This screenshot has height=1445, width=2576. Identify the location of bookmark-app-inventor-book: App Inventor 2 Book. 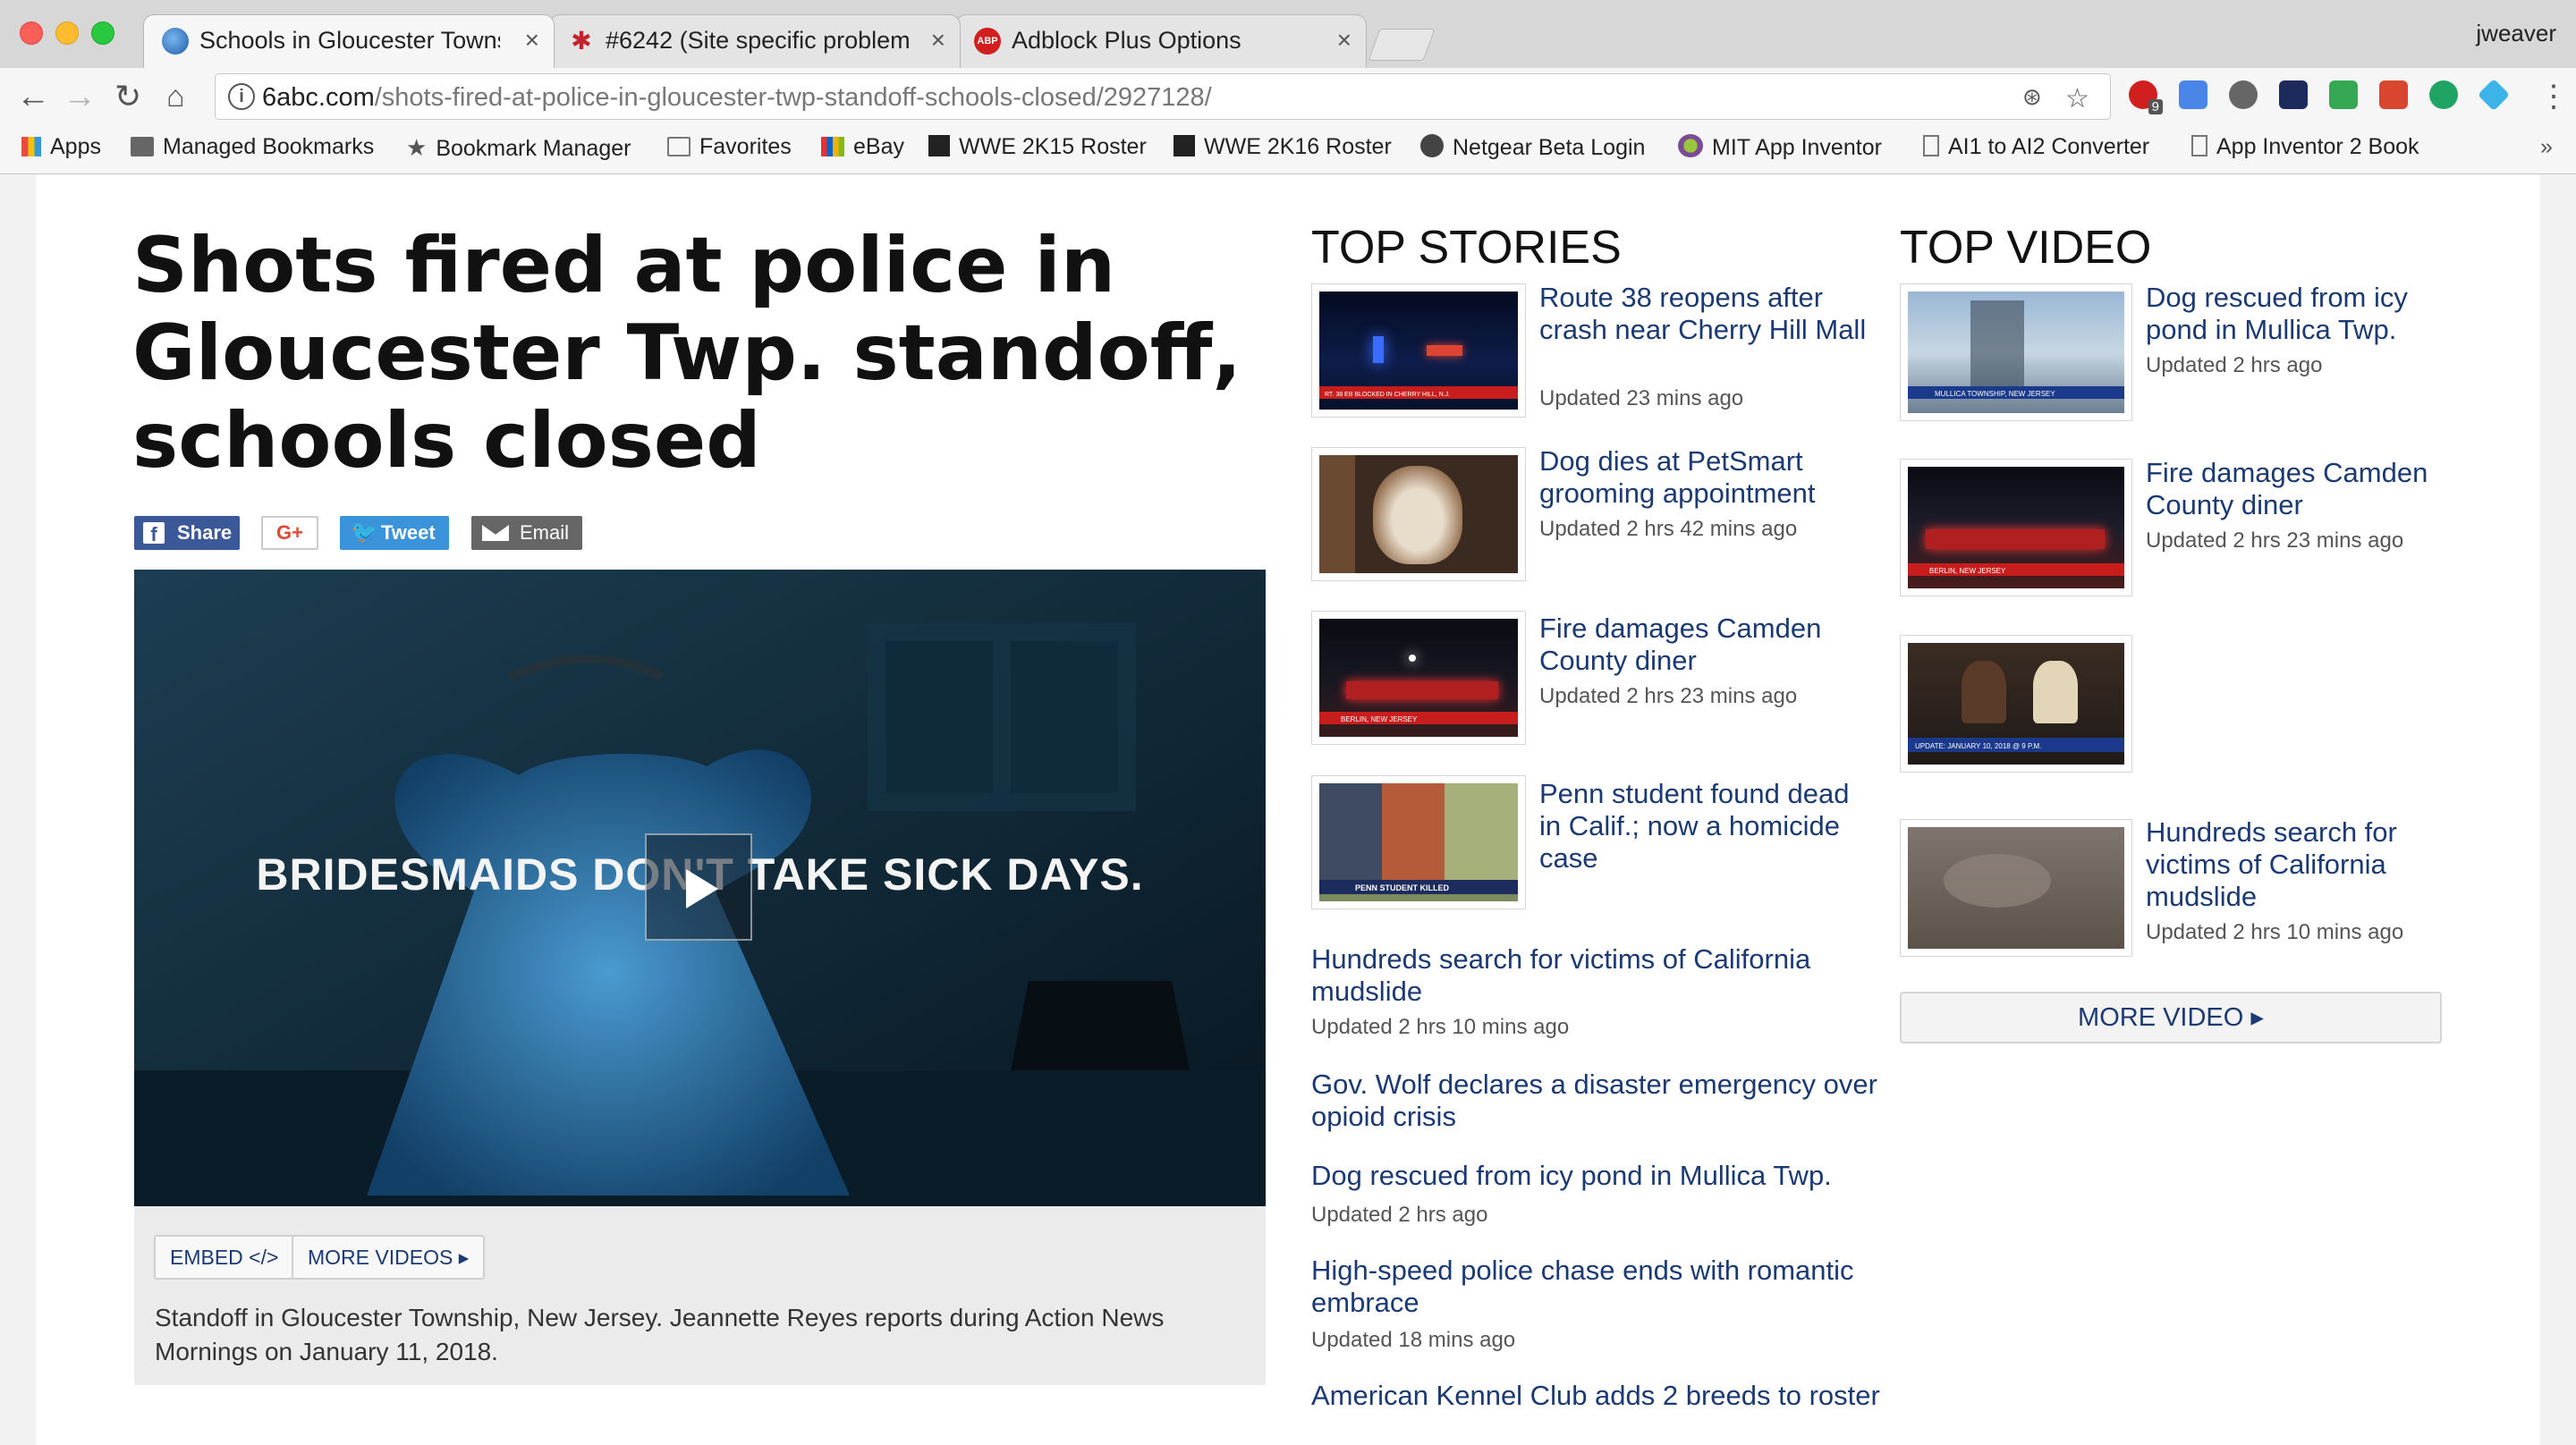
(2305, 147).